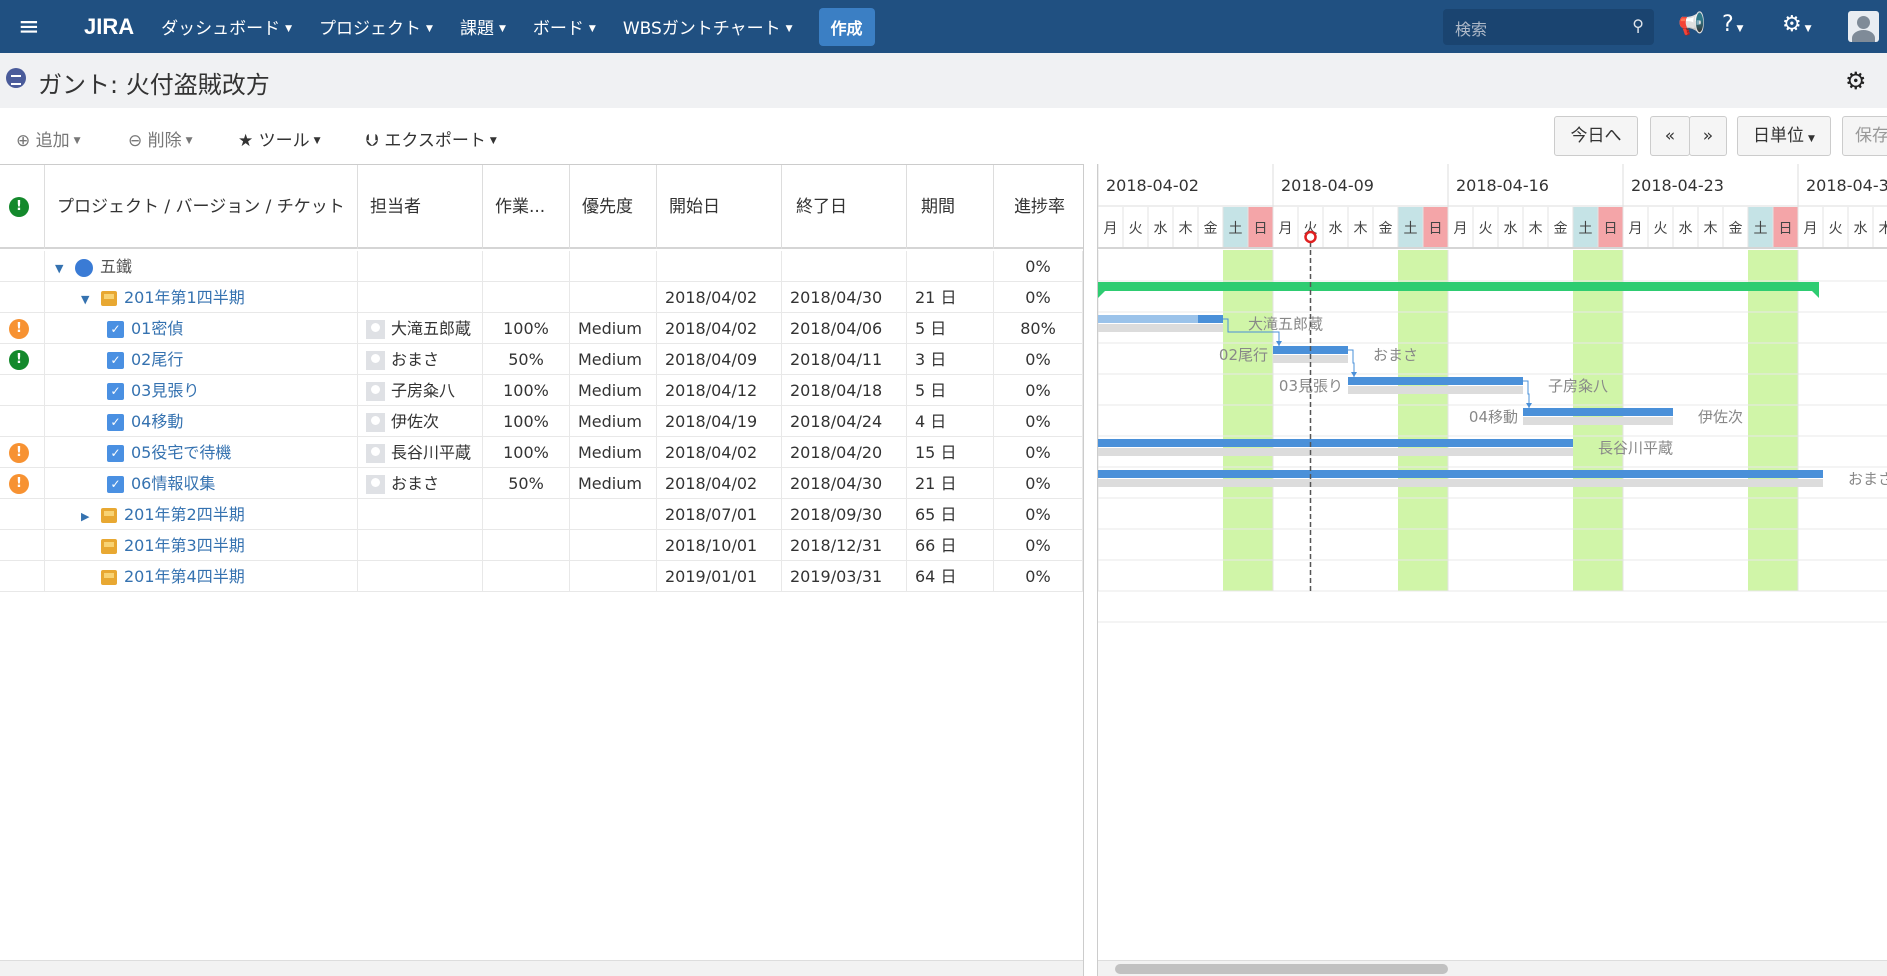 This screenshot has height=976, width=1887. What do you see at coordinates (541, 514) in the screenshot?
I see `table-row: ▶ 201年第2四半期 2018/07/01 2018/09/30 65 日 0%` at bounding box center [541, 514].